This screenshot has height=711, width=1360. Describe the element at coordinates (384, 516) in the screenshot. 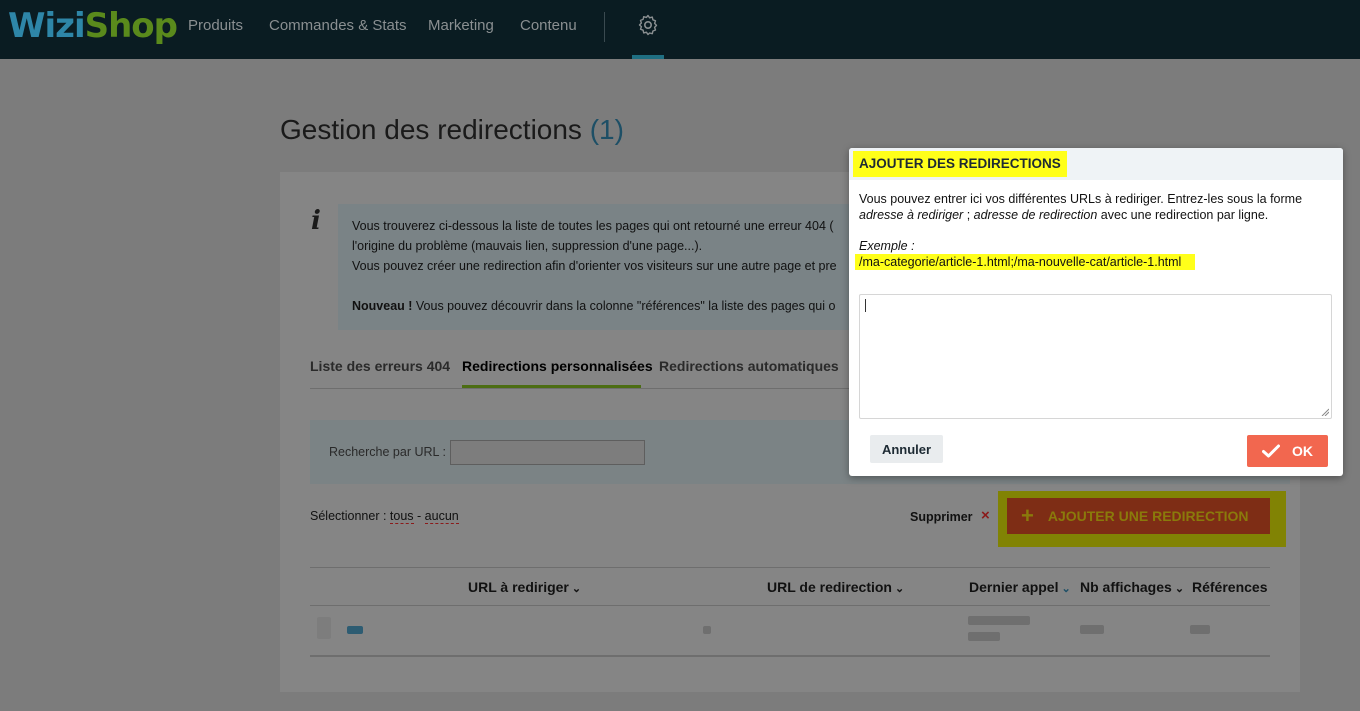

I see `selection-controls: Sélectionner : tous - aucun` at that location.